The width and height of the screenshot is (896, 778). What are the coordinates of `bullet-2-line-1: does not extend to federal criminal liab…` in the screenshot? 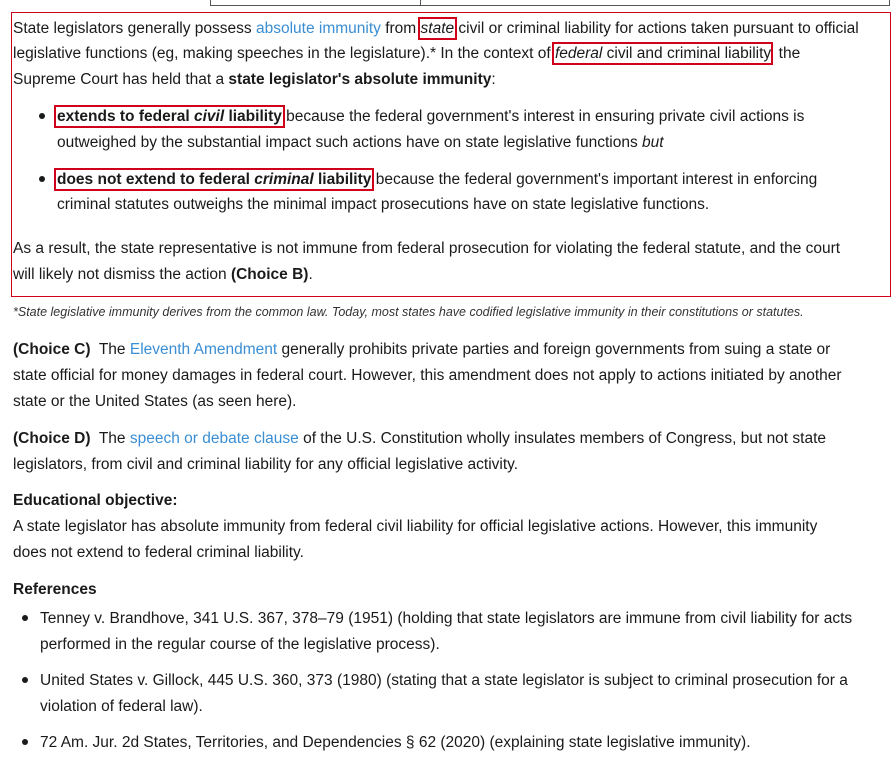 It's located at (474, 180).